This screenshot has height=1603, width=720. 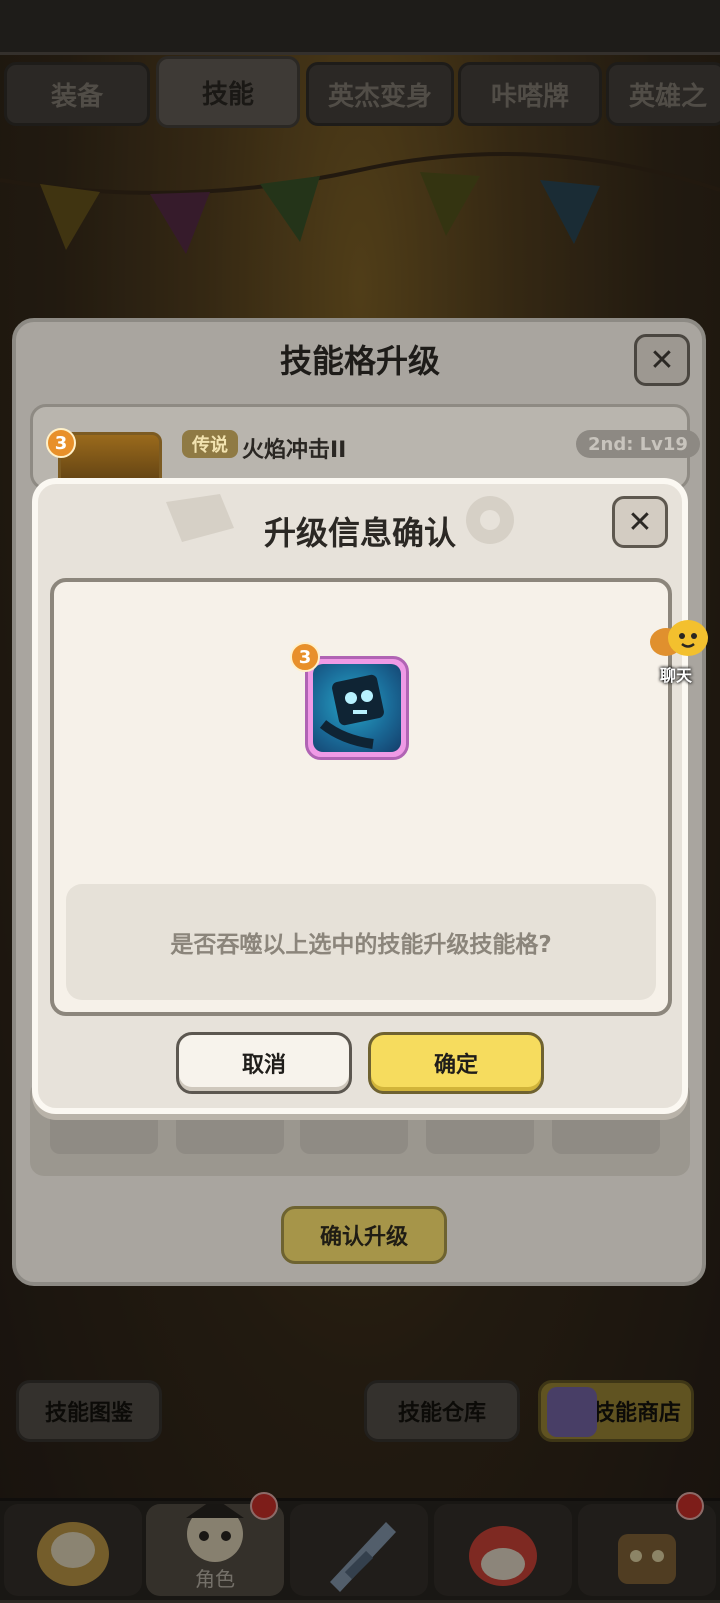 What do you see at coordinates (638, 444) in the screenshot?
I see `skill-level-badge: 2nd: Lv19` at bounding box center [638, 444].